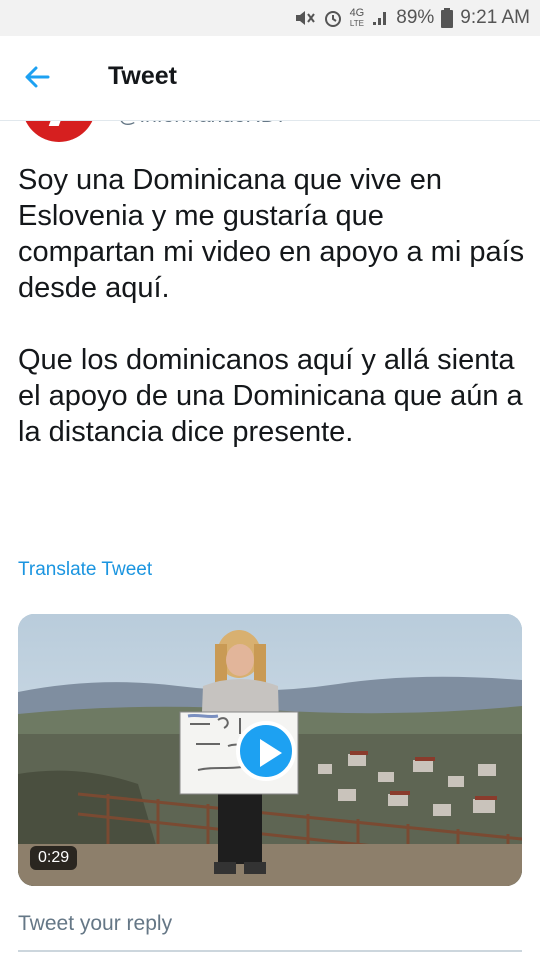 The height and width of the screenshot is (960, 540). Describe the element at coordinates (37, 77) in the screenshot. I see `back-arrow-icon` at that location.